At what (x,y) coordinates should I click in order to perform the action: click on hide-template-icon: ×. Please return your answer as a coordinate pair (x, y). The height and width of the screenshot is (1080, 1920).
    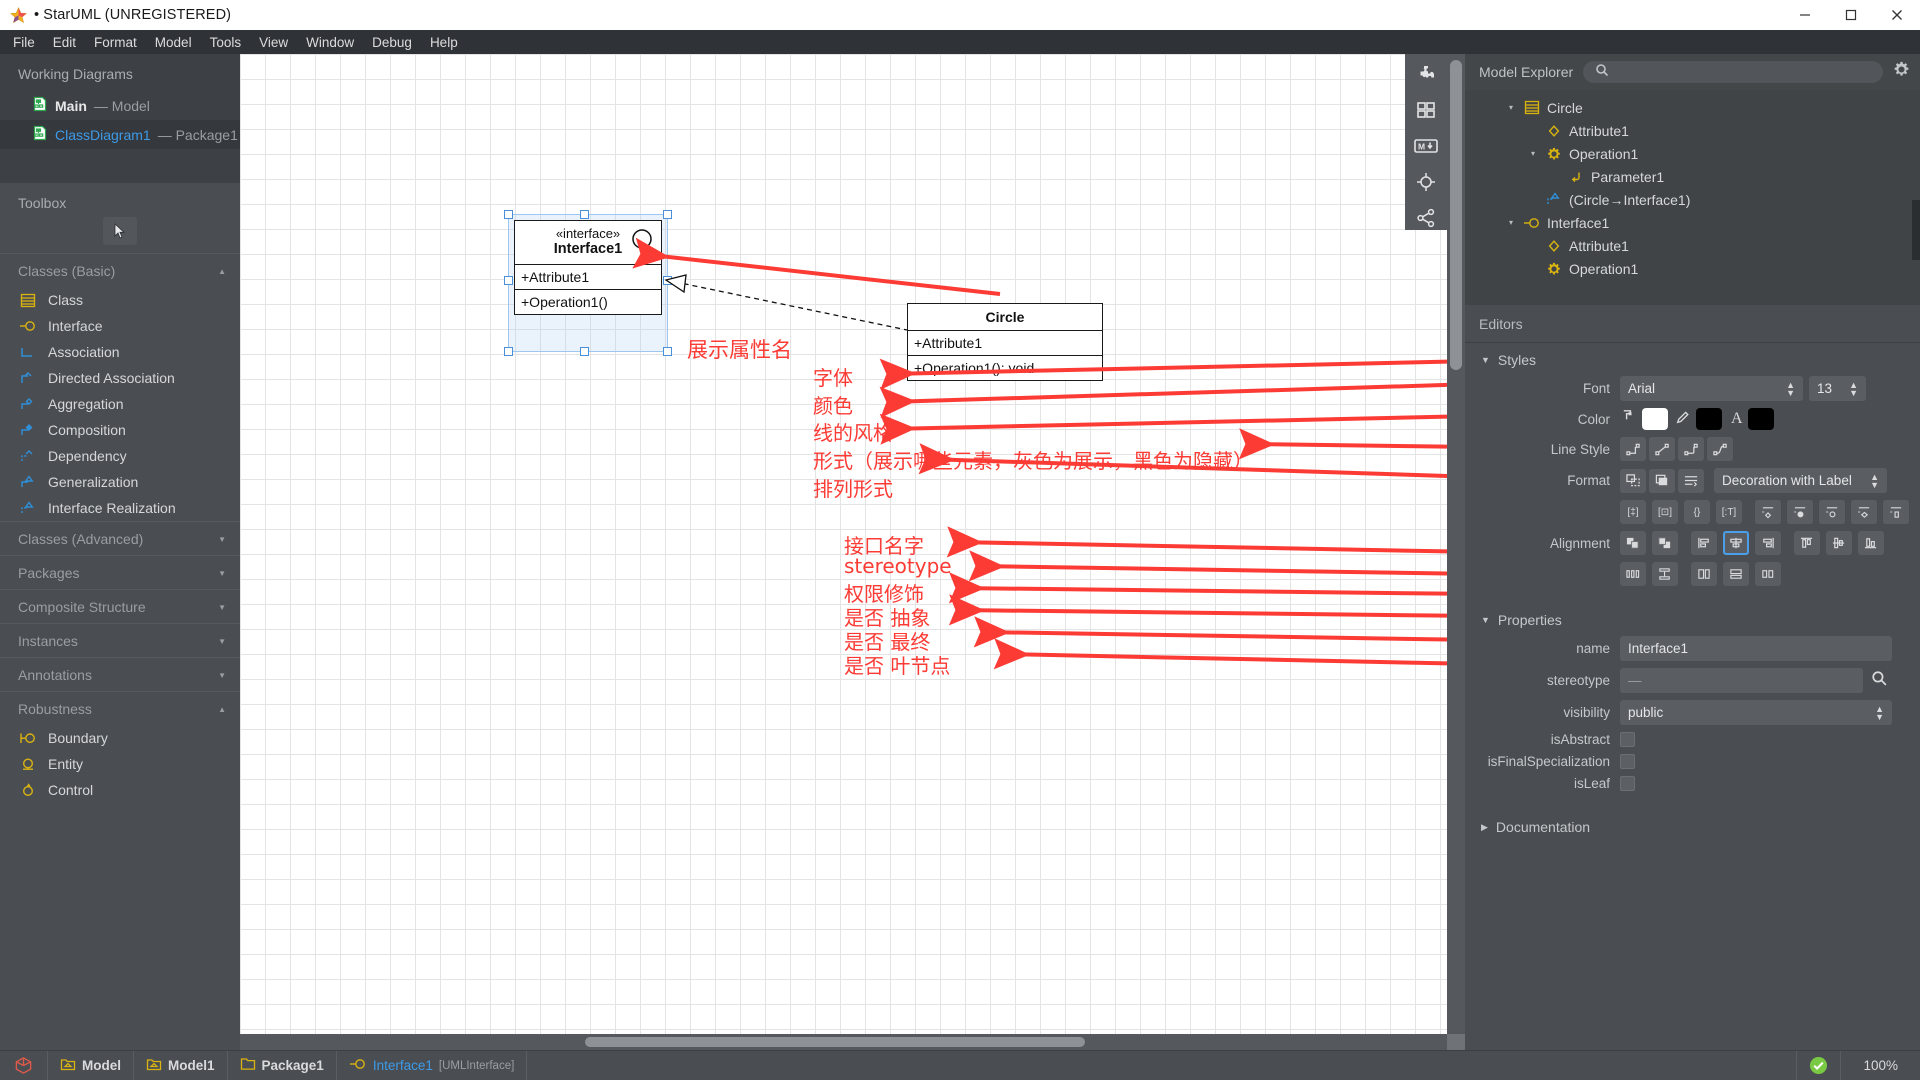
    Looking at the image, I should click on (1864, 512).